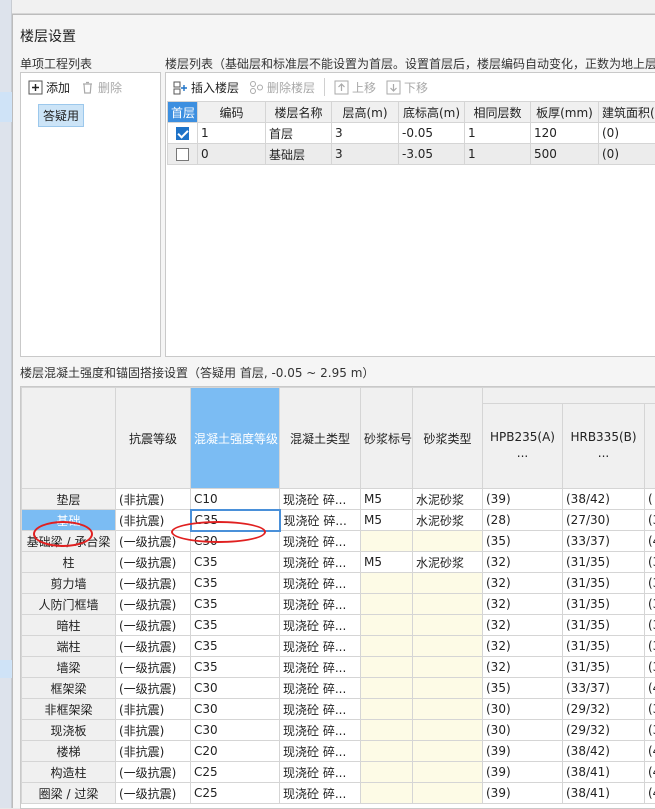 Image resolution: width=655 pixels, height=809 pixels. Describe the element at coordinates (153, 438) in the screenshot. I see `col-header-seismic-grade: 抗震等级` at that location.